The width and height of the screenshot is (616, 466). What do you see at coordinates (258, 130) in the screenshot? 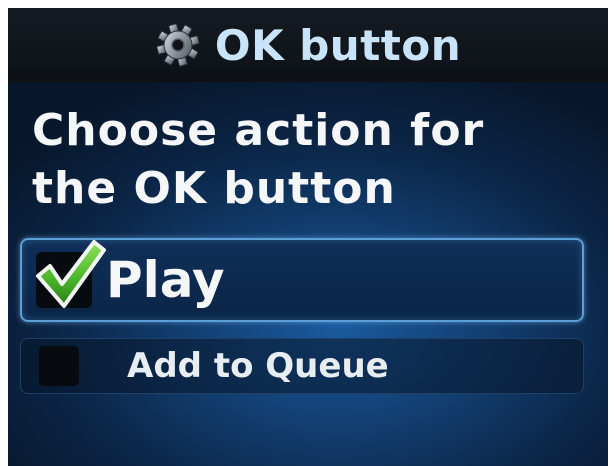
I see `prompt-line-1: Choose action for` at bounding box center [258, 130].